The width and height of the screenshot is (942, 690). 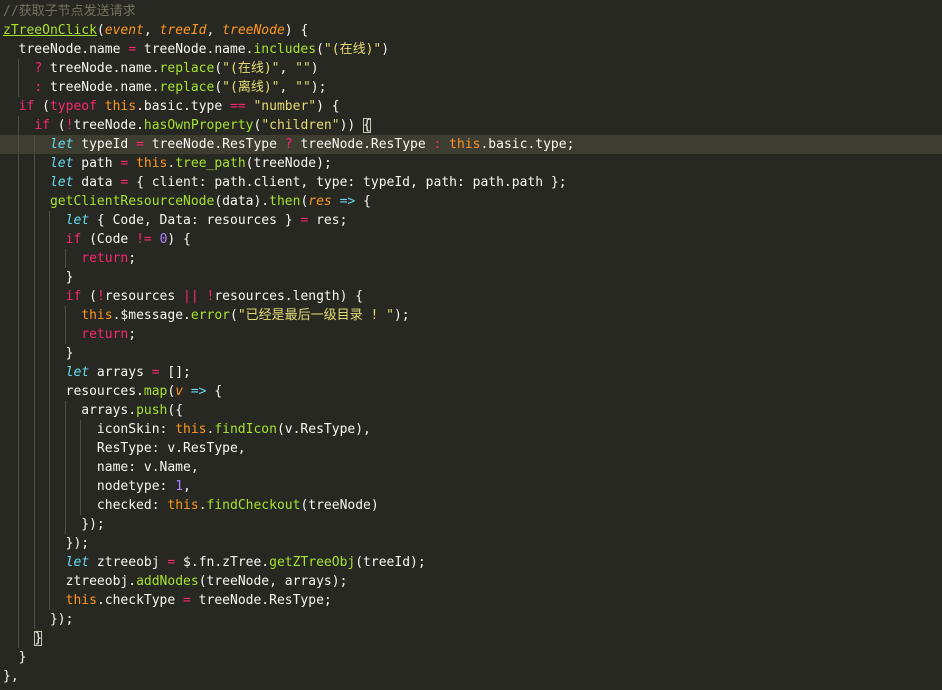 What do you see at coordinates (471, 11) in the screenshot?
I see `code-line: //获取子节点发送请求` at bounding box center [471, 11].